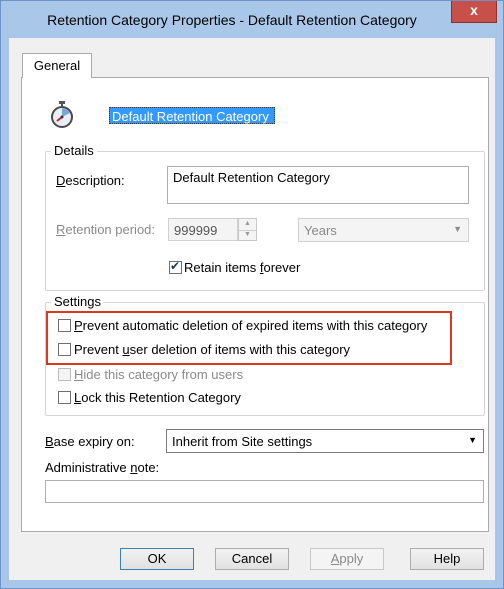 The height and width of the screenshot is (589, 504). I want to click on retention-period-spinner: ▲ ▼, so click(247, 229).